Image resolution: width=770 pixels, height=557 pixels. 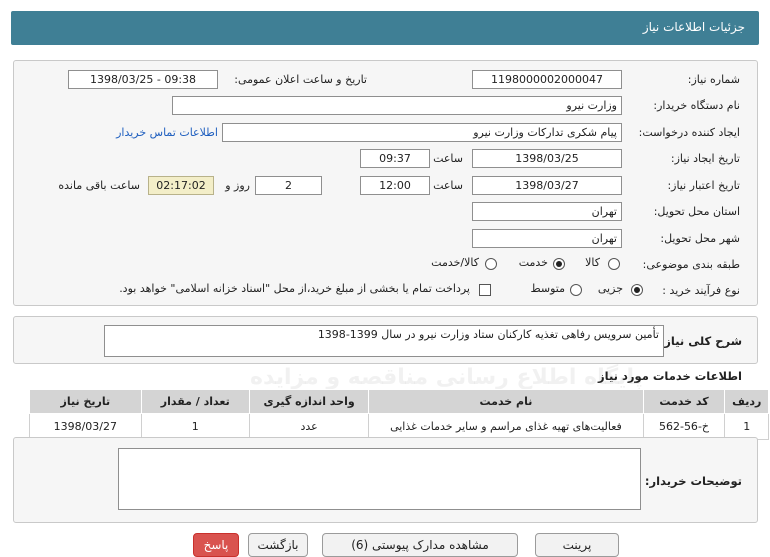 What do you see at coordinates (485, 290) in the screenshot?
I see `treasury-payment-checkbox` at bounding box center [485, 290].